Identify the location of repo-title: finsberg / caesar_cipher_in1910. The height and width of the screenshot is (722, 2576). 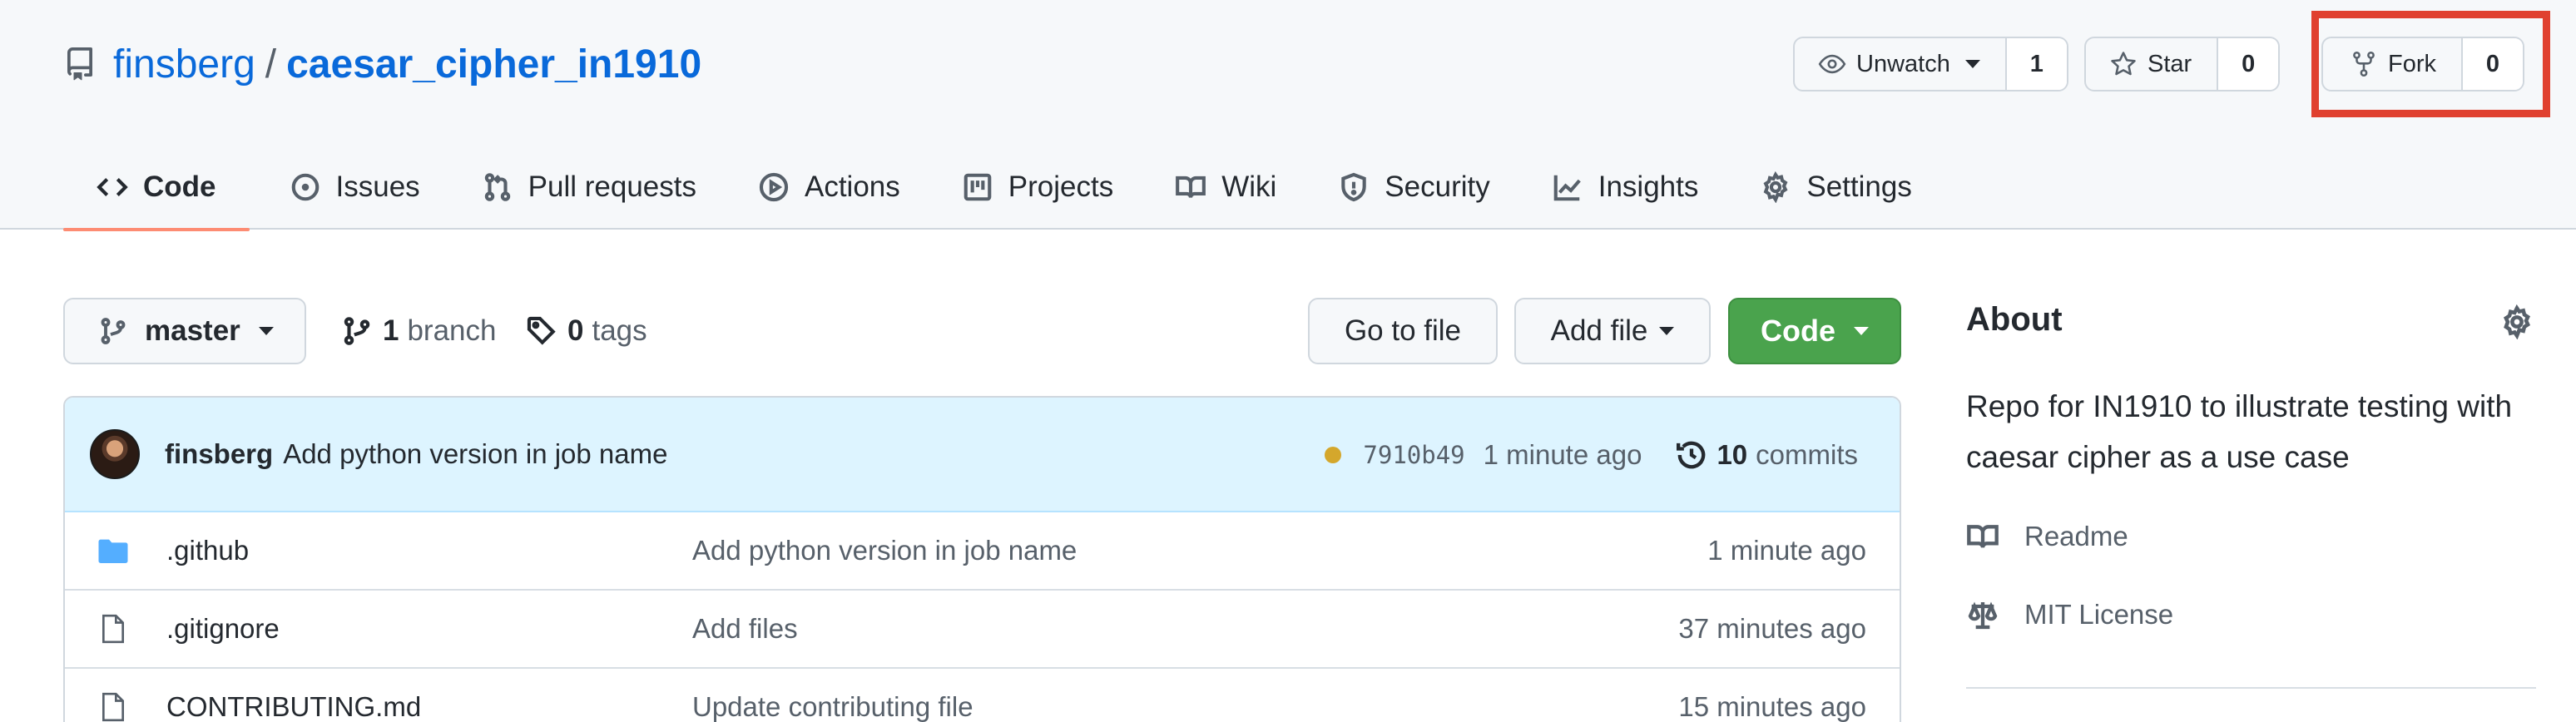
(382, 64).